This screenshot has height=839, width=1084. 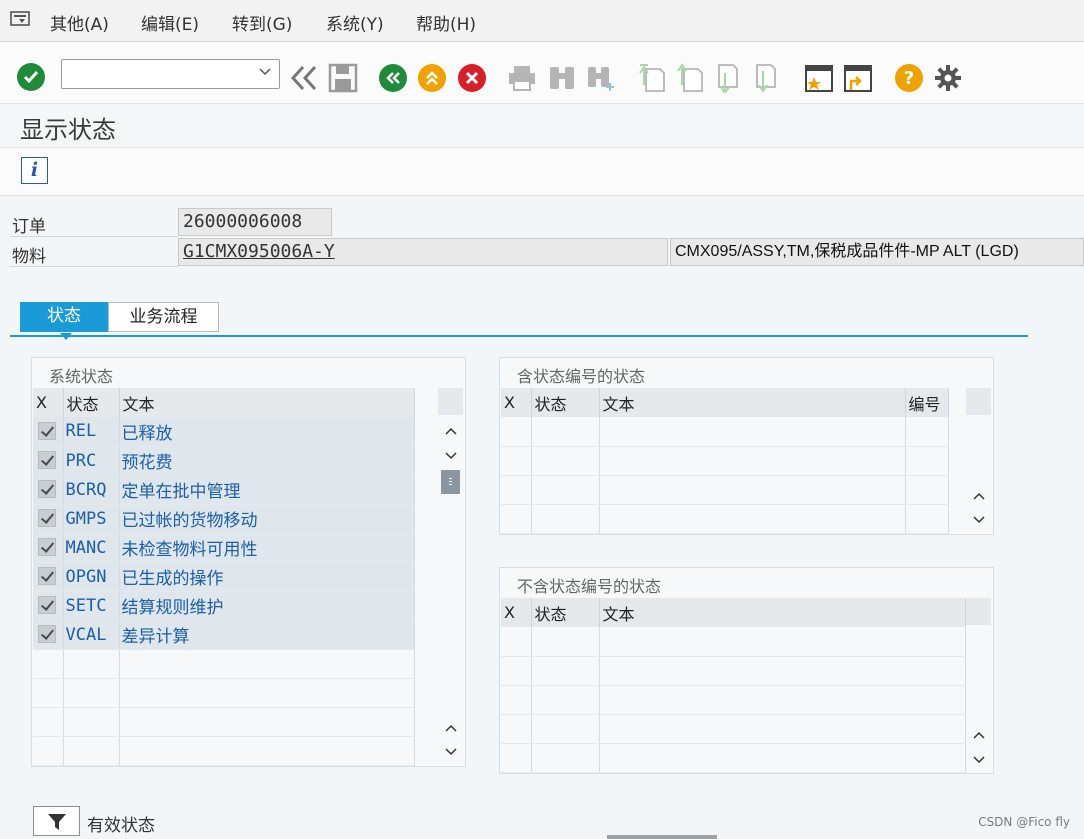 I want to click on table-row: OPGN 已生成的操作, so click(x=224, y=577).